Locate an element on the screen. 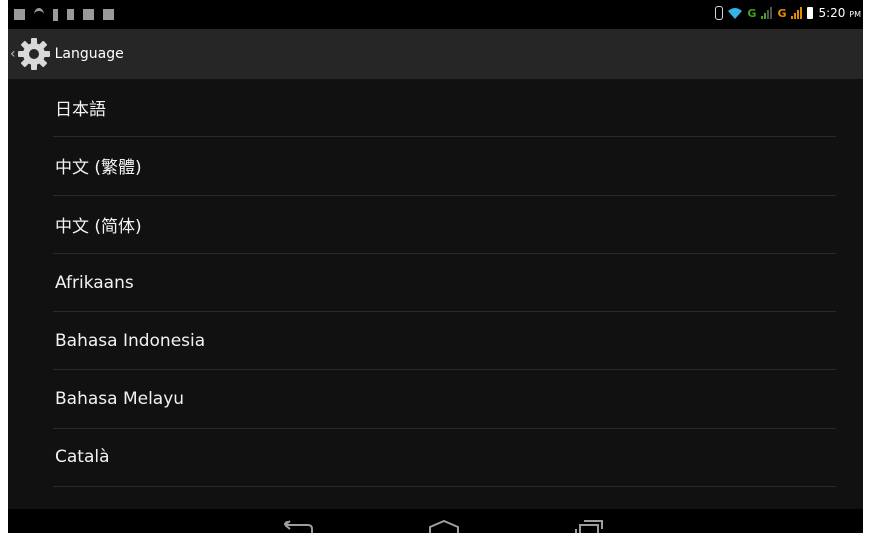  battery-icon is located at coordinates (810, 13).